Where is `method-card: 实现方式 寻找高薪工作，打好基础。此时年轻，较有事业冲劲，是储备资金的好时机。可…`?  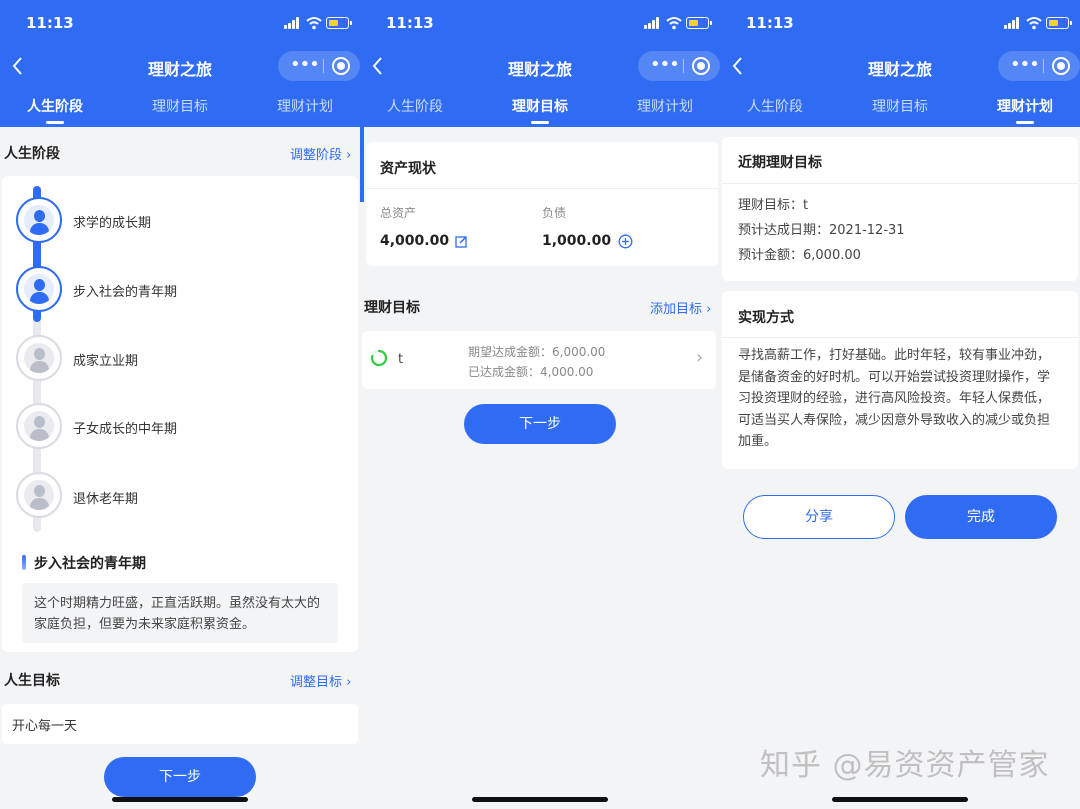 method-card: 实现方式 寻找高薪工作，打好基础。此时年轻，较有事业冲劲，是储备资金的好时机。可… is located at coordinates (900, 380).